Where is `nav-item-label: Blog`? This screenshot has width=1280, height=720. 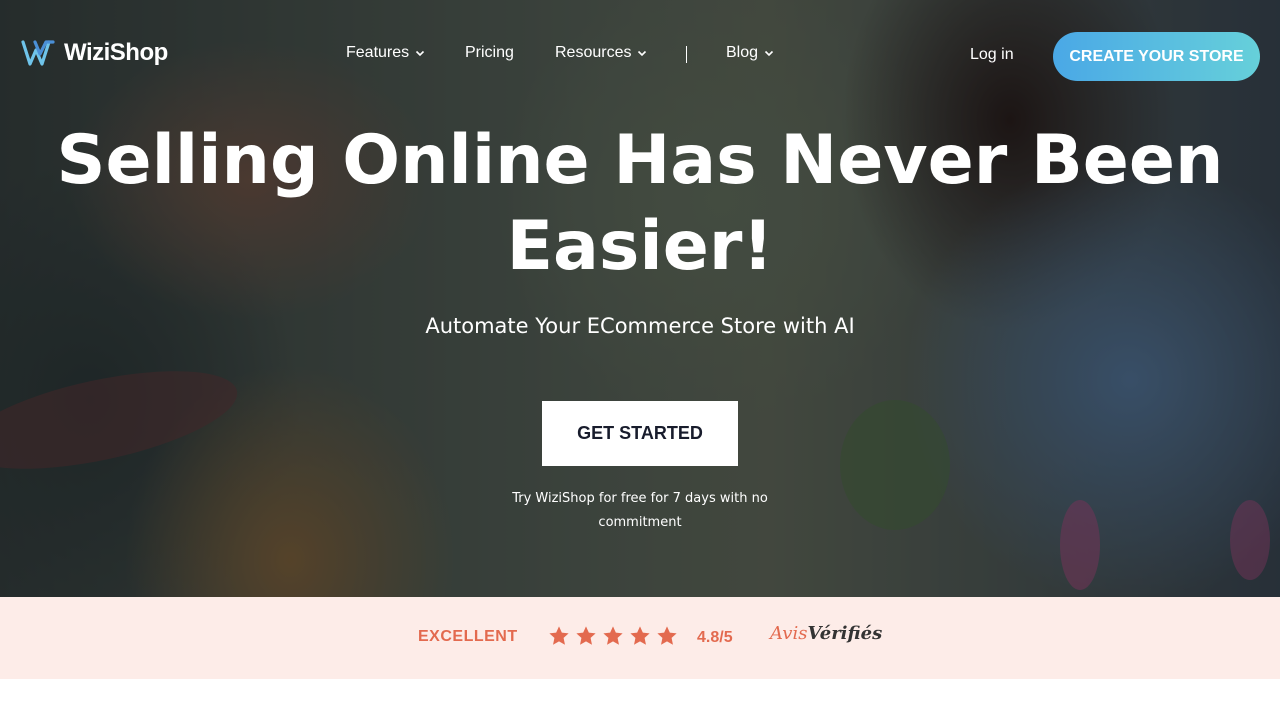
nav-item-label: Blog is located at coordinates (742, 52).